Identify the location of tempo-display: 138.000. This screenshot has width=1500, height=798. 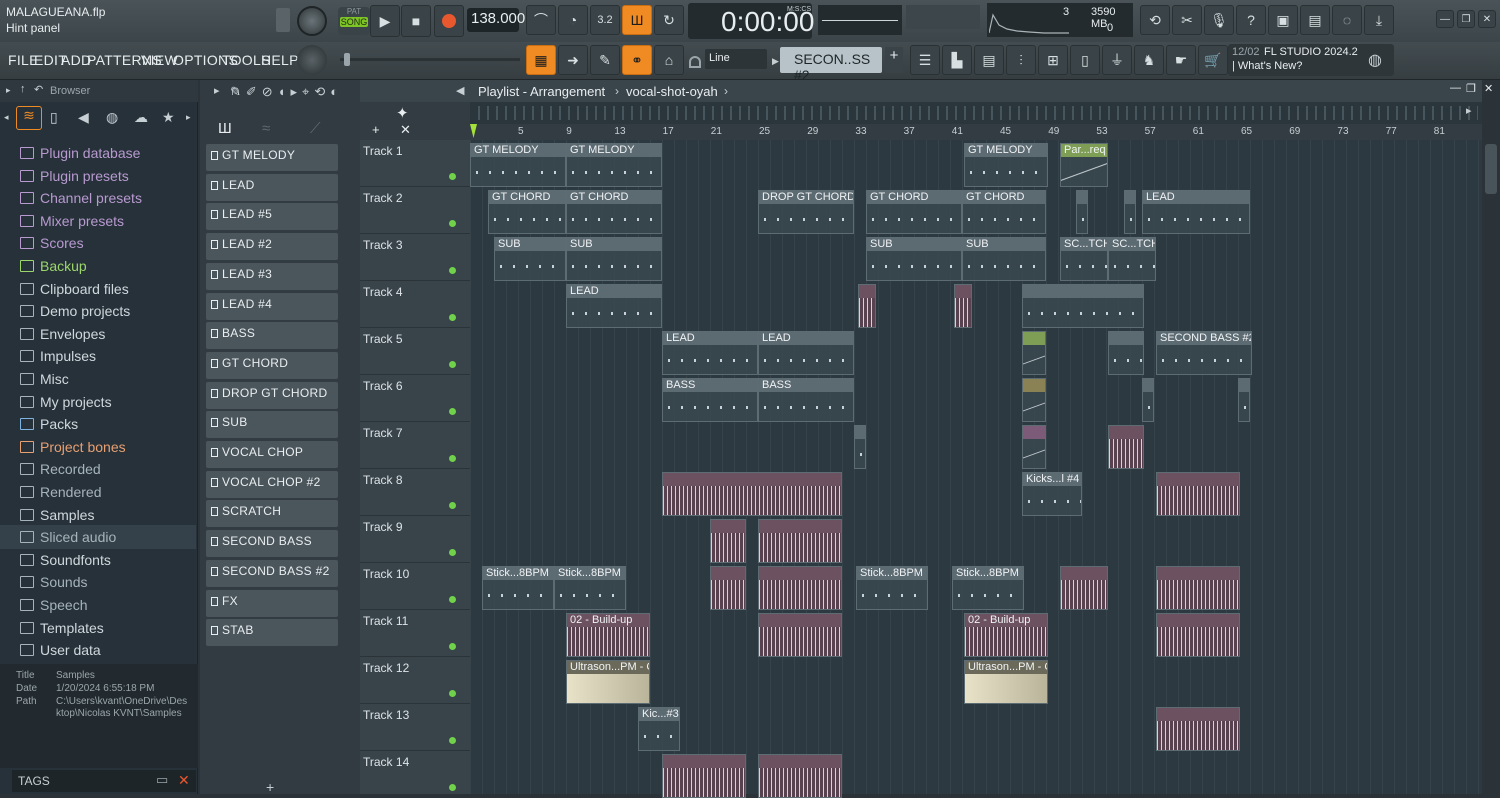
(496, 20).